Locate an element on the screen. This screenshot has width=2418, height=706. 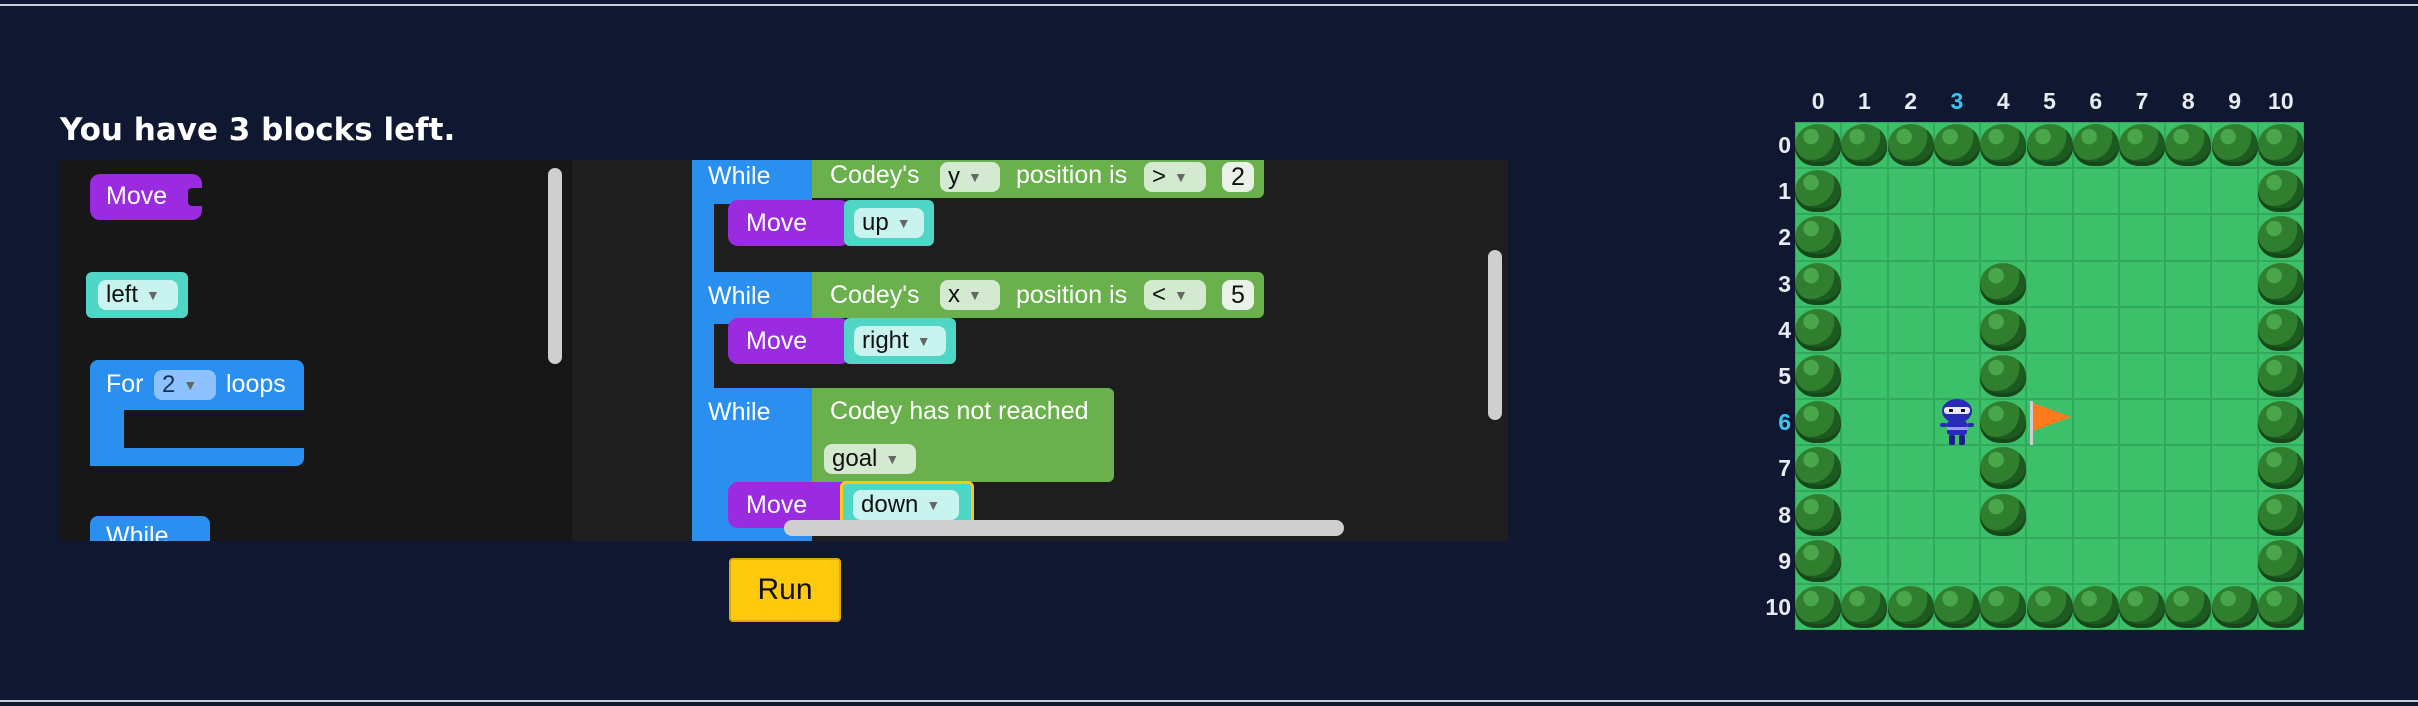
y-axis-label: 10 is located at coordinates (1778, 606).